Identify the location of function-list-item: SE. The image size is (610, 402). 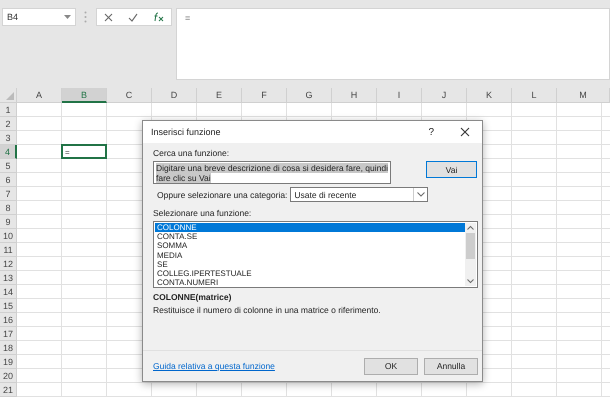
(310, 264).